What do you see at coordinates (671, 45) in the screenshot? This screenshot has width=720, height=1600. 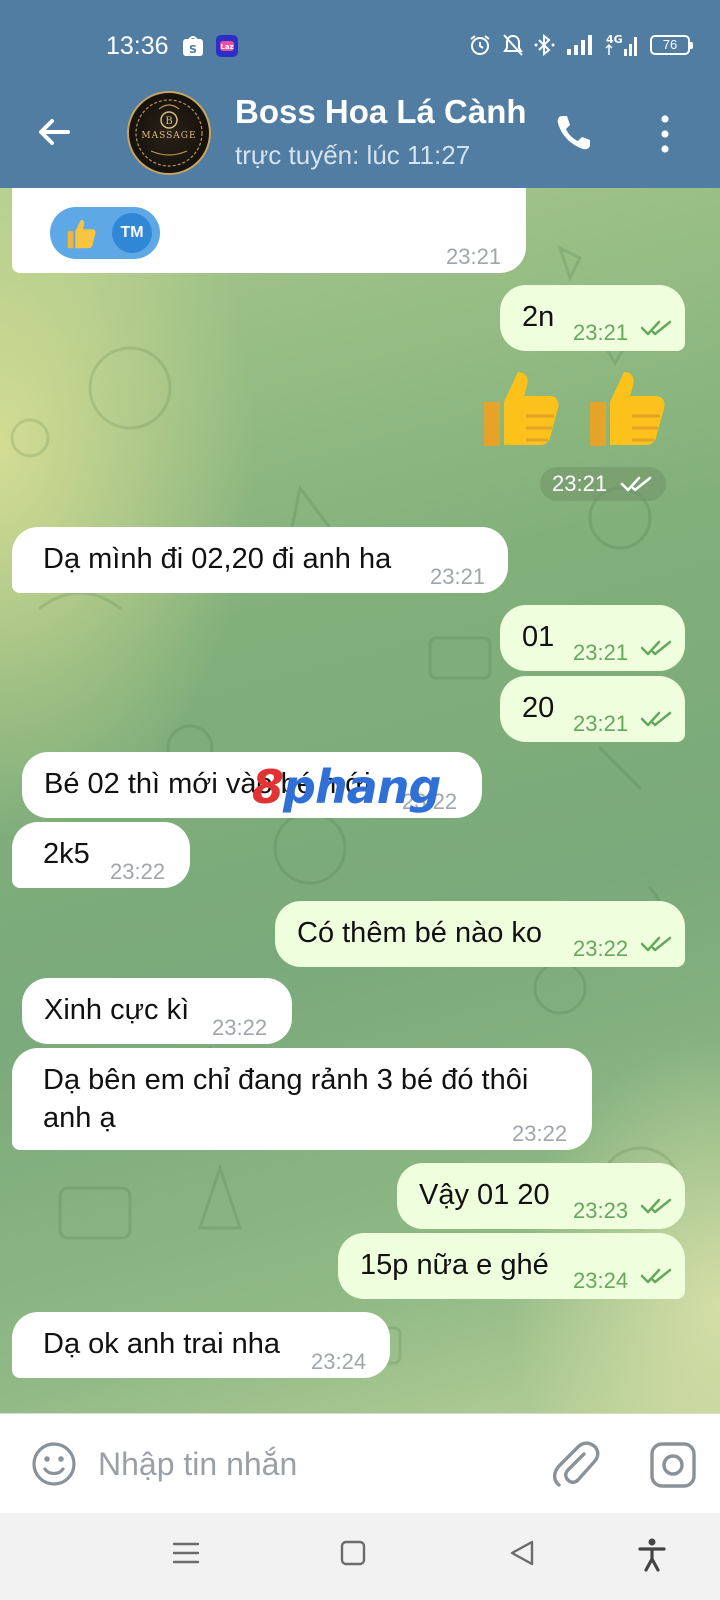 I see `battery-indicator: 76` at bounding box center [671, 45].